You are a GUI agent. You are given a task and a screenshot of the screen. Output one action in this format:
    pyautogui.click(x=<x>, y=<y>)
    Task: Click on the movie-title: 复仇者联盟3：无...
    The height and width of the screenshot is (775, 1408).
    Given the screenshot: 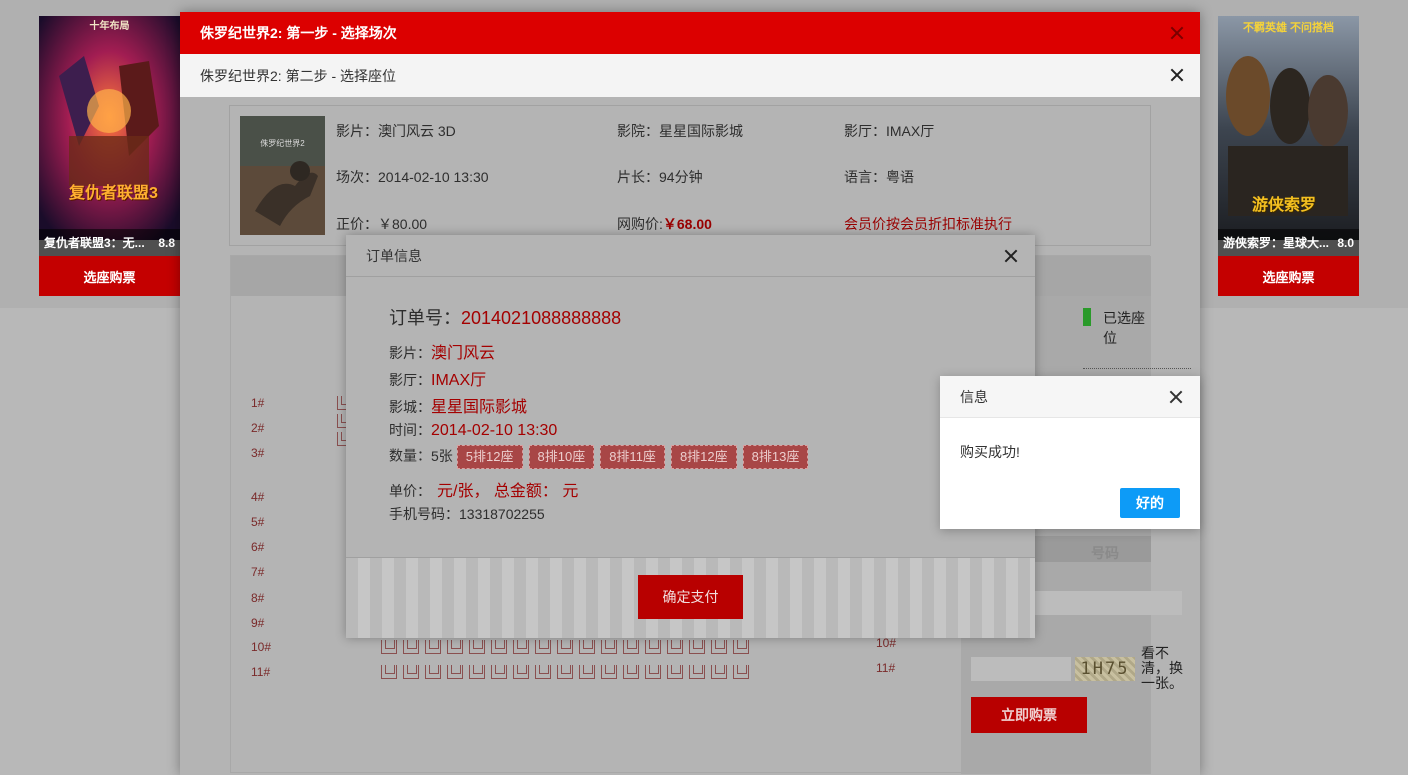 What is the action you would take?
    pyautogui.click(x=94, y=243)
    